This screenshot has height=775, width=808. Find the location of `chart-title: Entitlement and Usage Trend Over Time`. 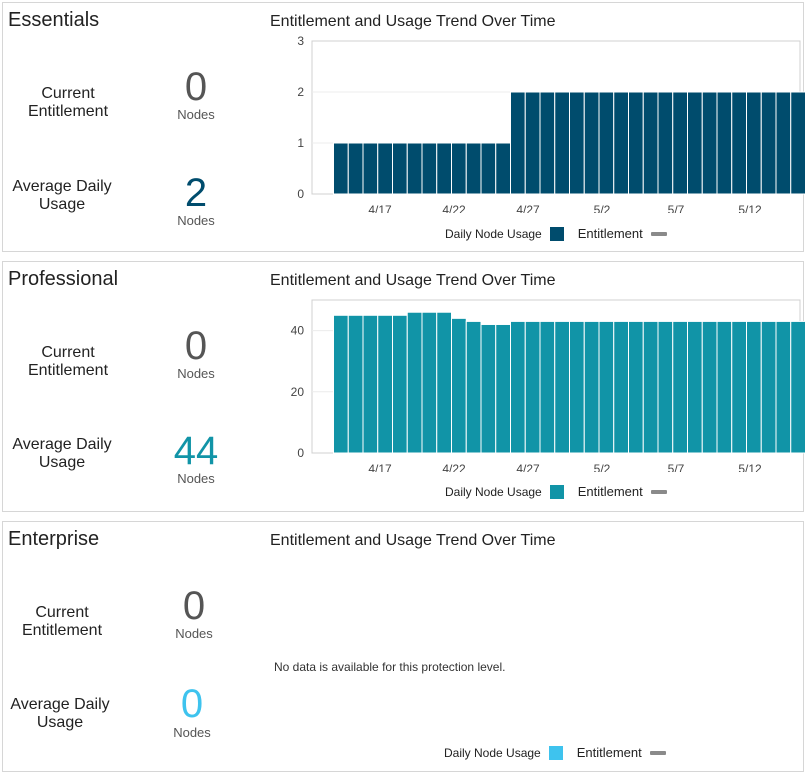

chart-title: Entitlement and Usage Trend Over Time is located at coordinates (413, 540).